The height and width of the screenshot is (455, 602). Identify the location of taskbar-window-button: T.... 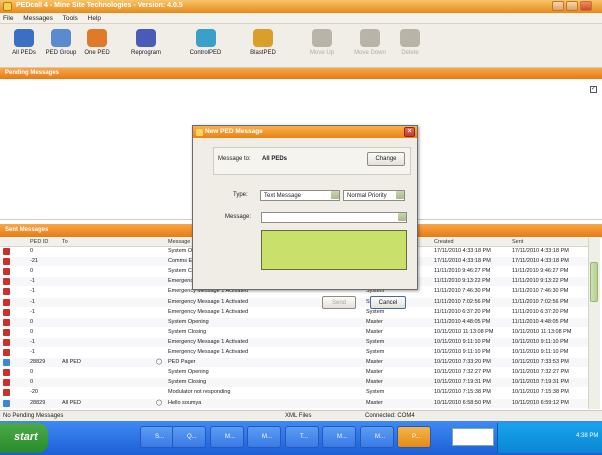
(302, 437).